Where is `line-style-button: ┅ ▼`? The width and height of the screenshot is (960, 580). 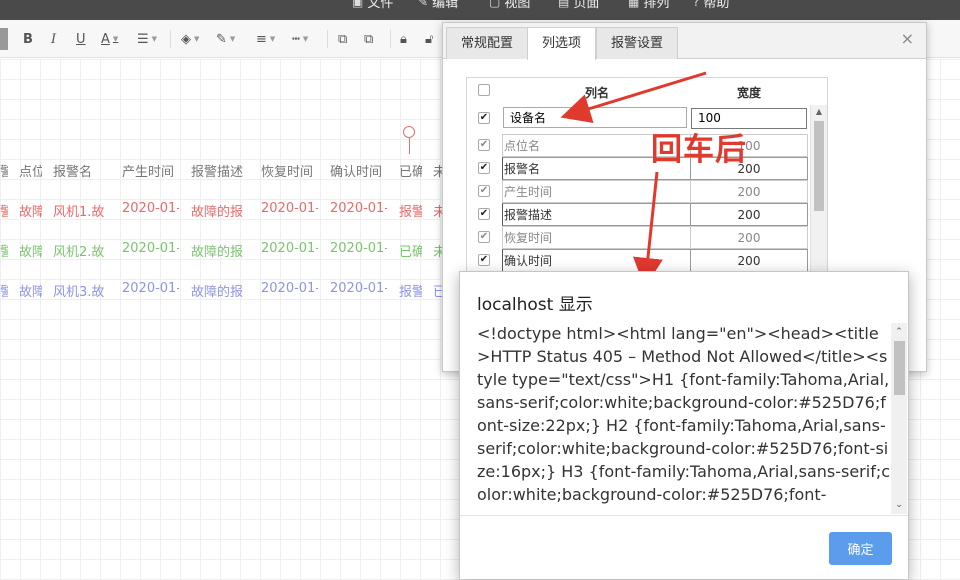
line-style-button: ┅ ▼ is located at coordinates (300, 39).